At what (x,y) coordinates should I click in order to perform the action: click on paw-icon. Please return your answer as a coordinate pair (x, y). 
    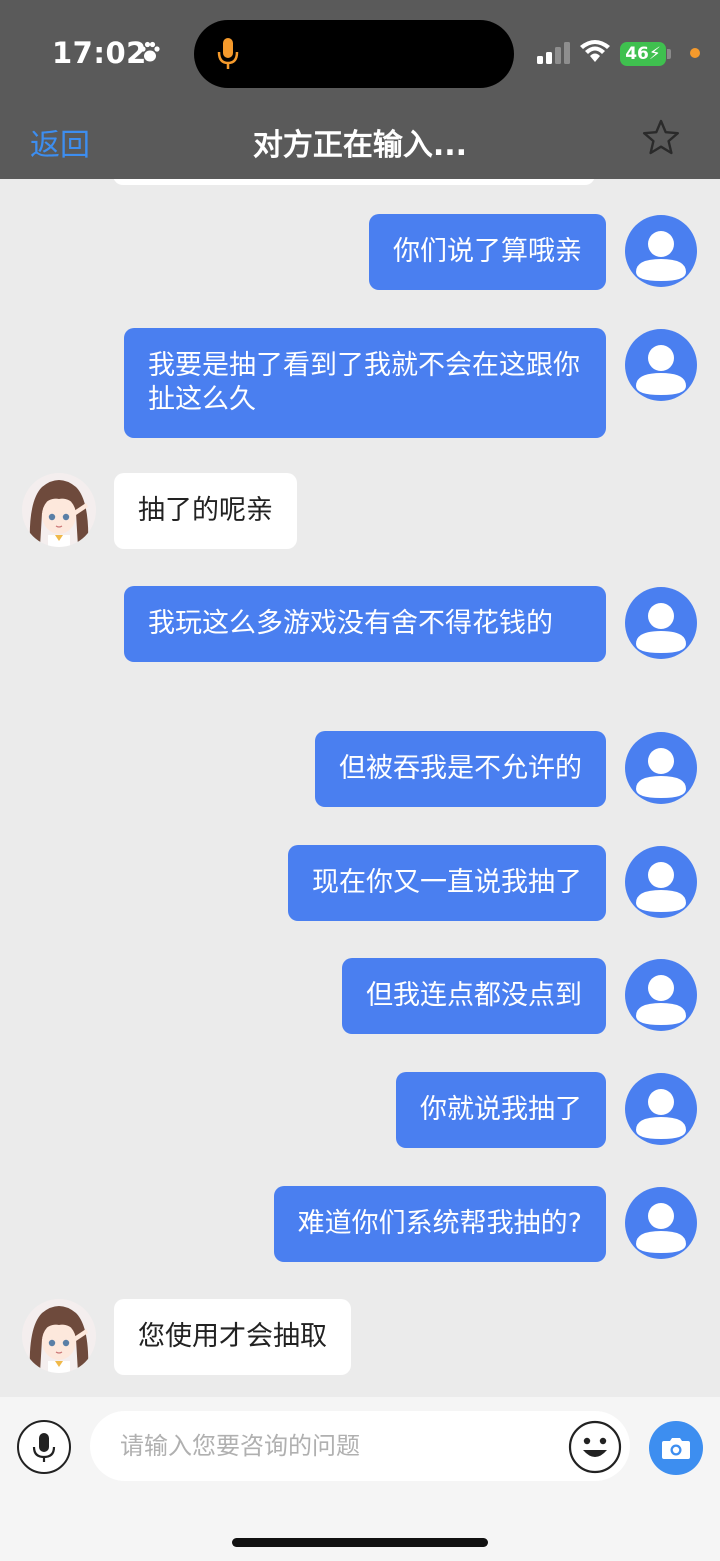
    Looking at the image, I should click on (150, 51).